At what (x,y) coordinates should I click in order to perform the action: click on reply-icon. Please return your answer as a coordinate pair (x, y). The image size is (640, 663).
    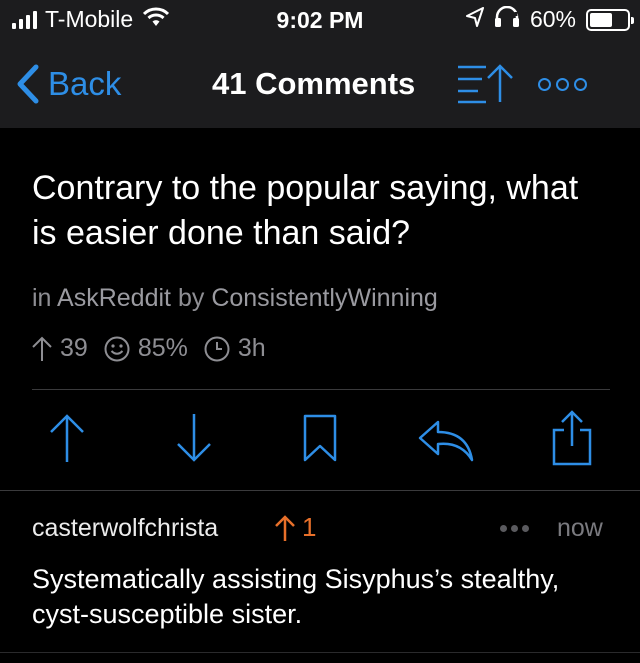
    Looking at the image, I should click on (446, 441).